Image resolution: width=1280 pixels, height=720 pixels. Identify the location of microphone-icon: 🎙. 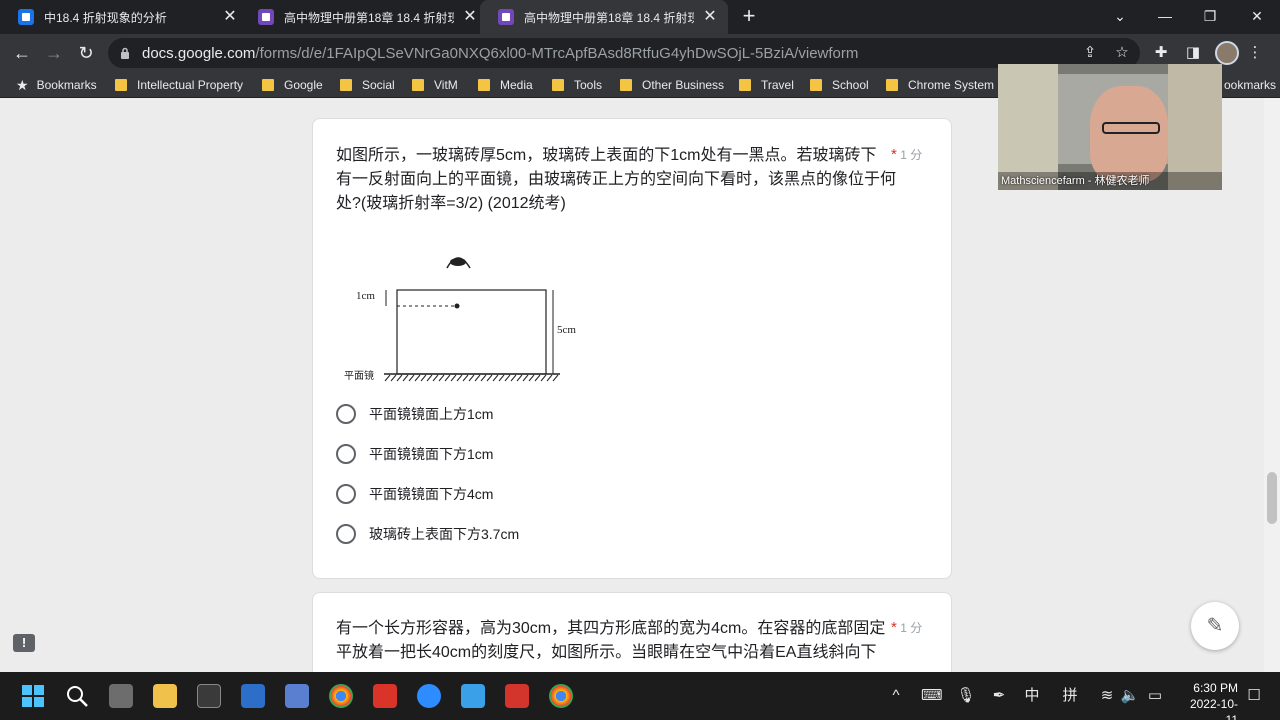
(966, 696).